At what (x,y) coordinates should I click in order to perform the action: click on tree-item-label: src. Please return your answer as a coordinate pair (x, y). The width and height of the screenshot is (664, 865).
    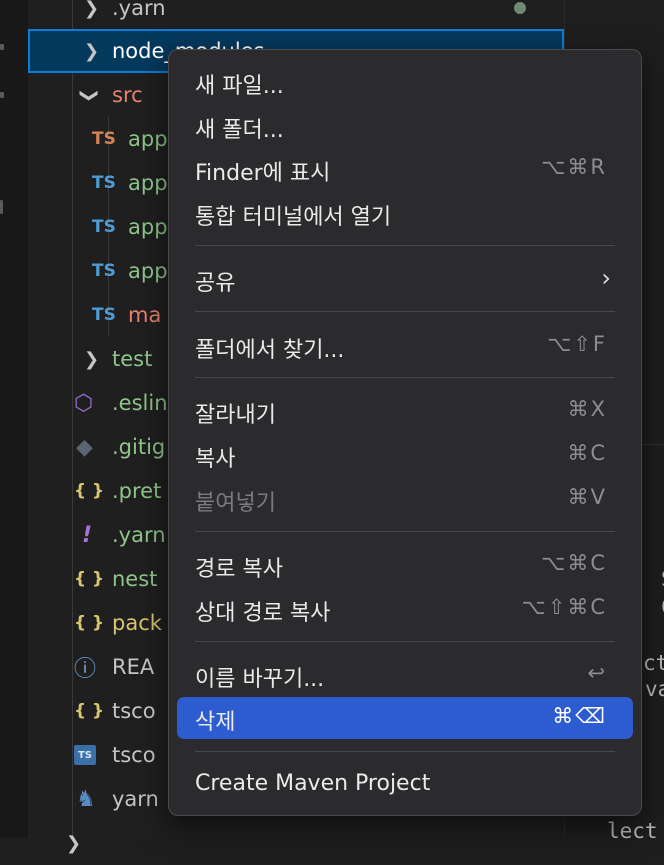
    Looking at the image, I should click on (127, 95).